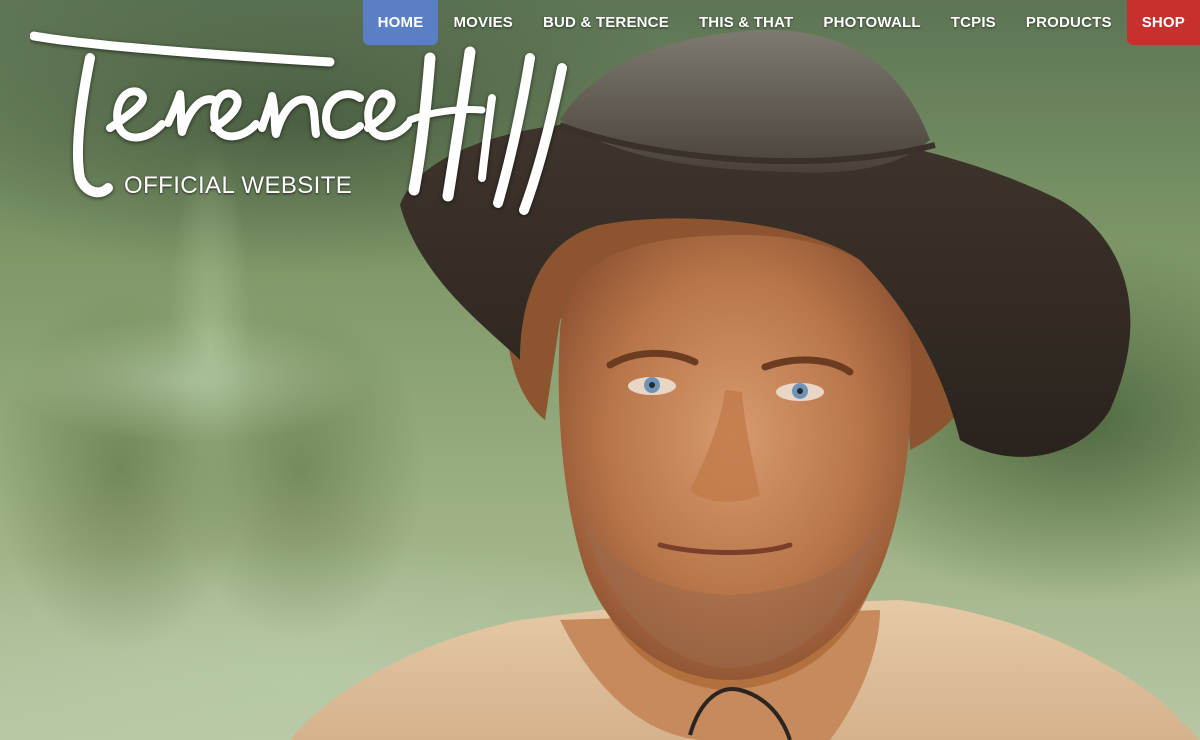 The width and height of the screenshot is (1200, 740). I want to click on nav-this-and-that: THIS & THAT, so click(746, 22).